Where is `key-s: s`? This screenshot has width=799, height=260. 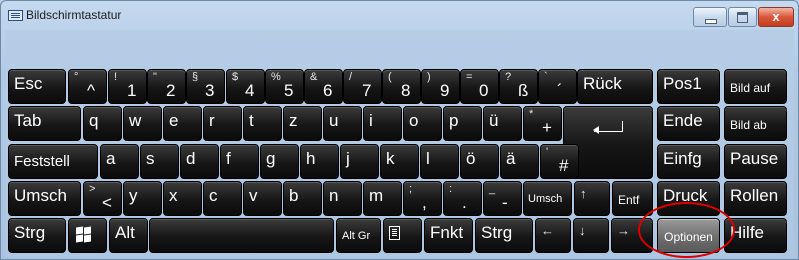
key-s: s is located at coordinates (159, 161).